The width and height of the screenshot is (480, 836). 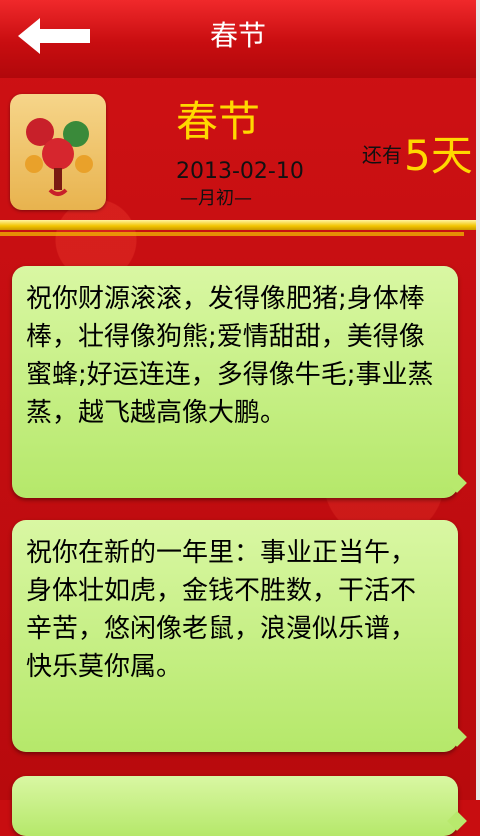 I want to click on header-divider, so click(x=238, y=225).